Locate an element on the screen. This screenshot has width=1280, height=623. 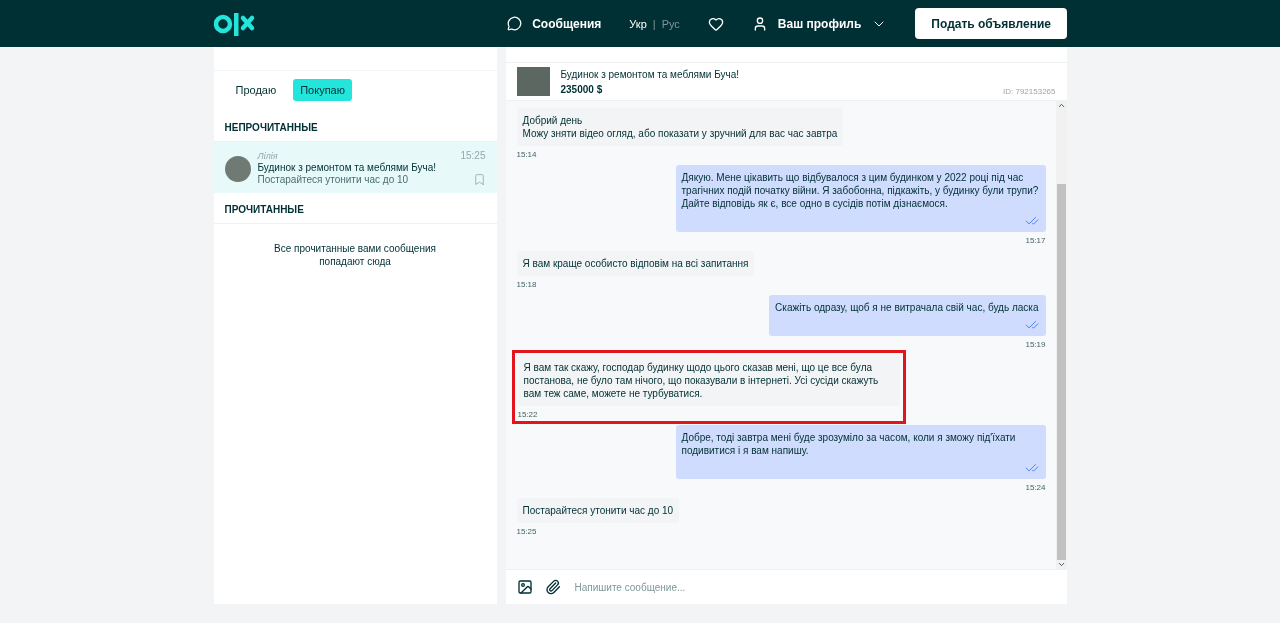
conversation-item: Лілія Будинок з ремонтом та меблями Буча! Постарайтеся утонити час до 10 15:25 is located at coordinates (355, 167).